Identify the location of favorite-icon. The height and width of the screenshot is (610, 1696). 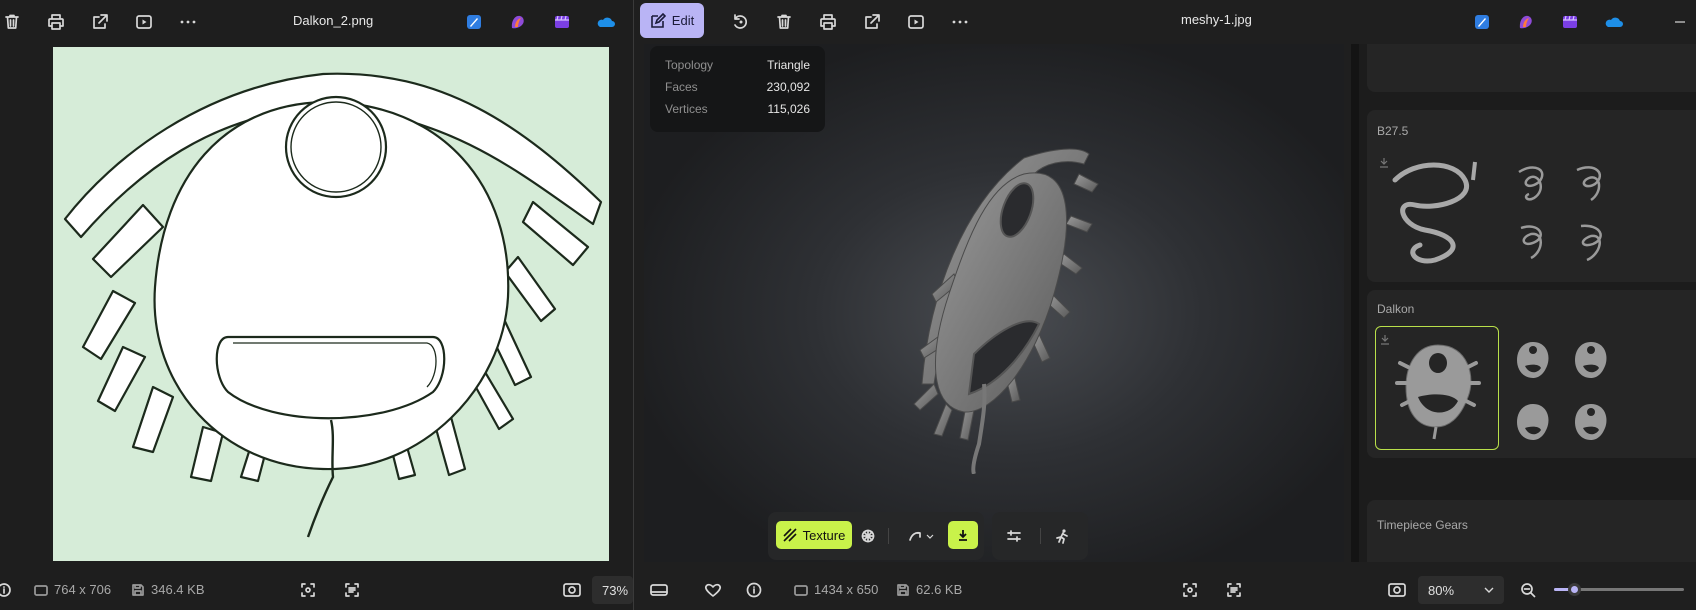
(713, 590).